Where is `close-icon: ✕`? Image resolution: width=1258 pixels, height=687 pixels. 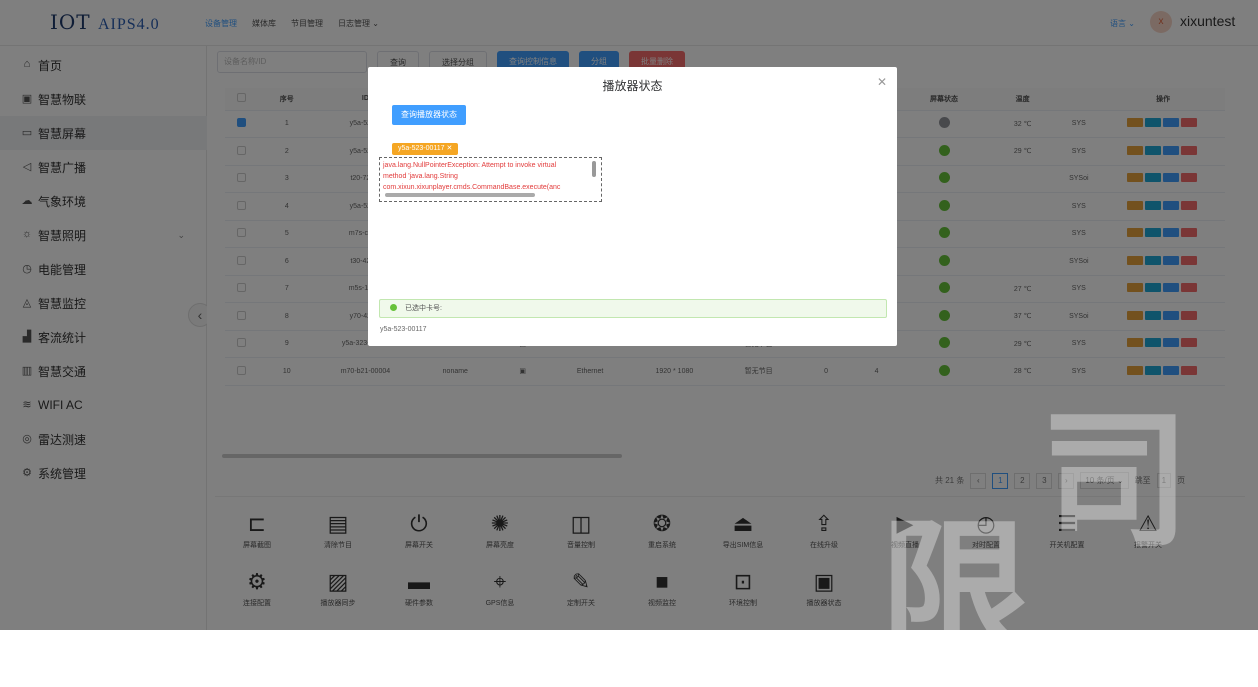 close-icon: ✕ is located at coordinates (882, 82).